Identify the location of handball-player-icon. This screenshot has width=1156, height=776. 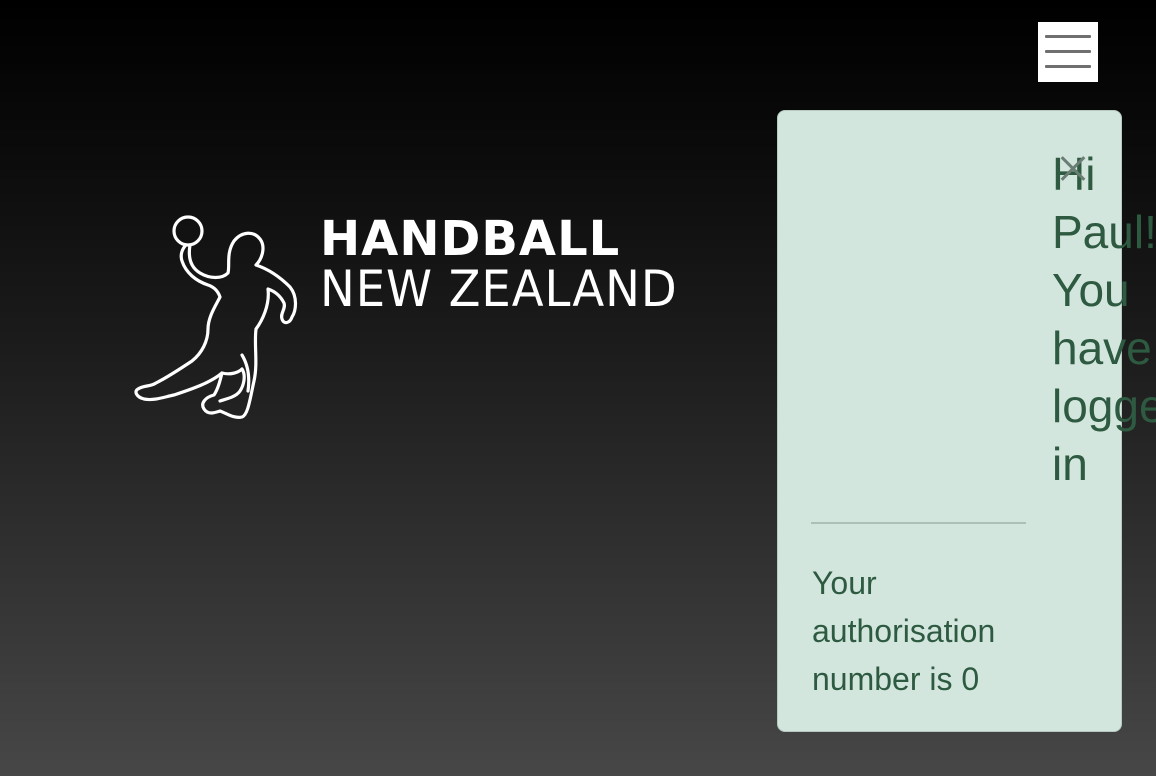
(216, 317).